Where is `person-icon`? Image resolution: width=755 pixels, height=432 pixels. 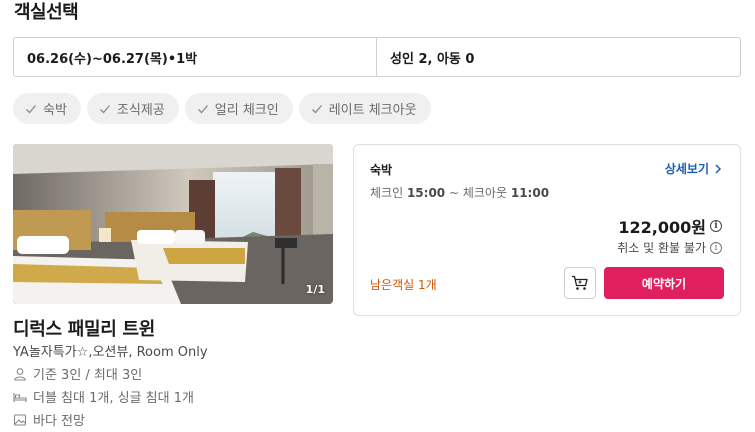 person-icon is located at coordinates (20, 374).